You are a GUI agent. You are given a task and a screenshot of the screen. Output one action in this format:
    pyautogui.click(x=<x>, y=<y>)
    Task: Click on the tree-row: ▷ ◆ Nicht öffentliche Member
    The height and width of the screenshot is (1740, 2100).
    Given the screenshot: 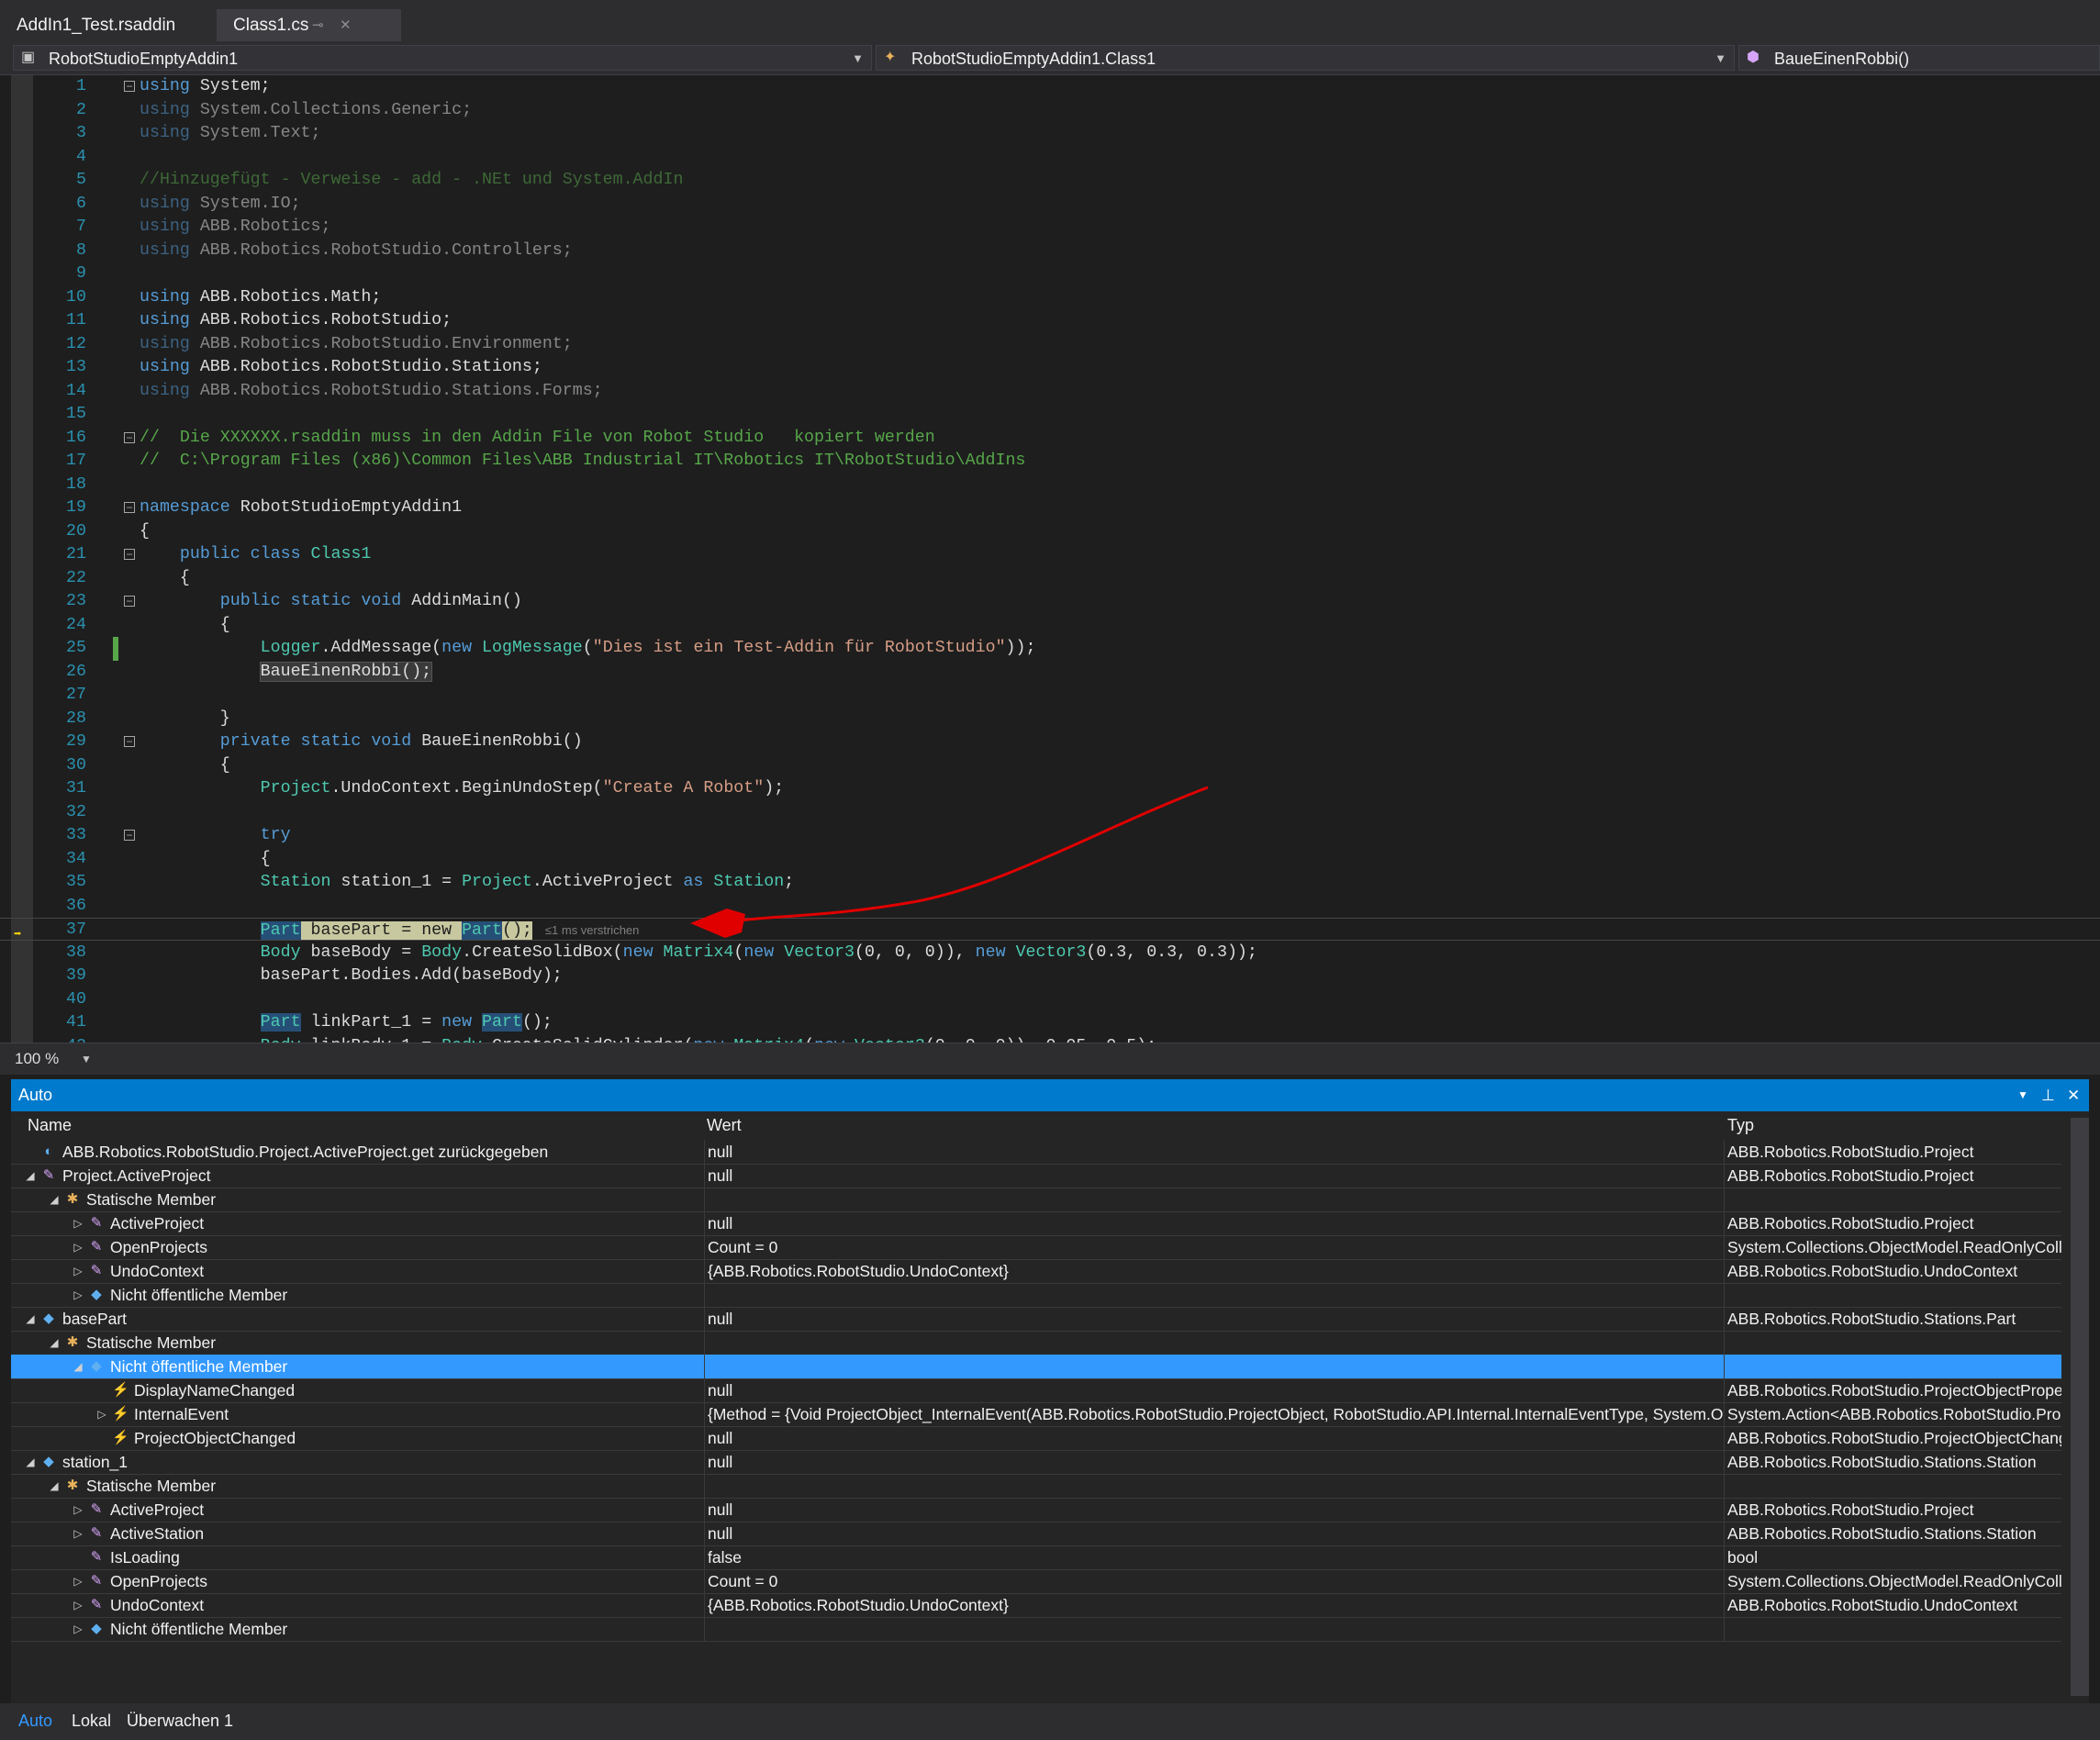 What is the action you would take?
    pyautogui.click(x=1036, y=1295)
    